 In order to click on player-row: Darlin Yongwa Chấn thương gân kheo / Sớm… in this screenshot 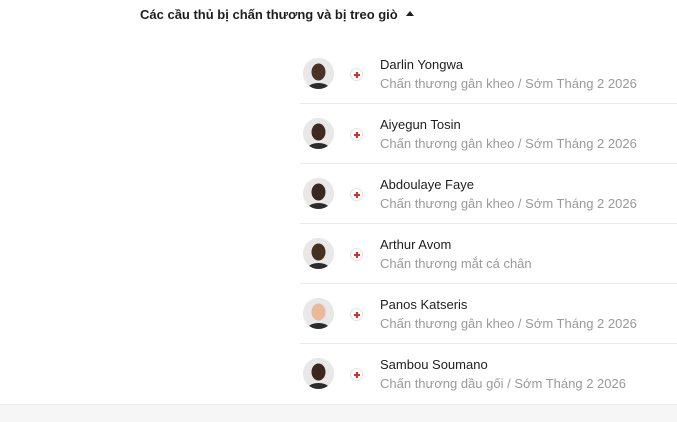, I will do `click(488, 74)`.